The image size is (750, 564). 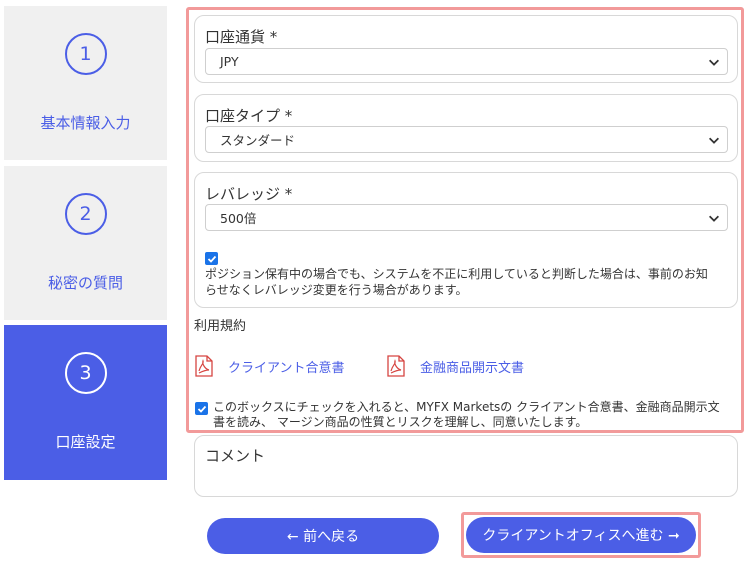 What do you see at coordinates (85, 54) in the screenshot?
I see `step-1-circle: 1` at bounding box center [85, 54].